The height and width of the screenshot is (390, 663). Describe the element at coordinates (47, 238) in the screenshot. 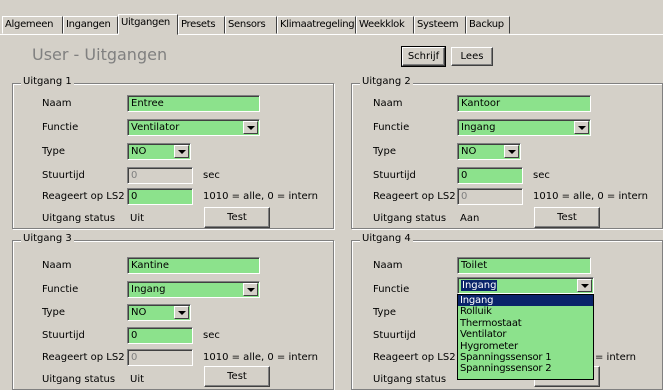

I see `group-title: Uitgang 3` at that location.